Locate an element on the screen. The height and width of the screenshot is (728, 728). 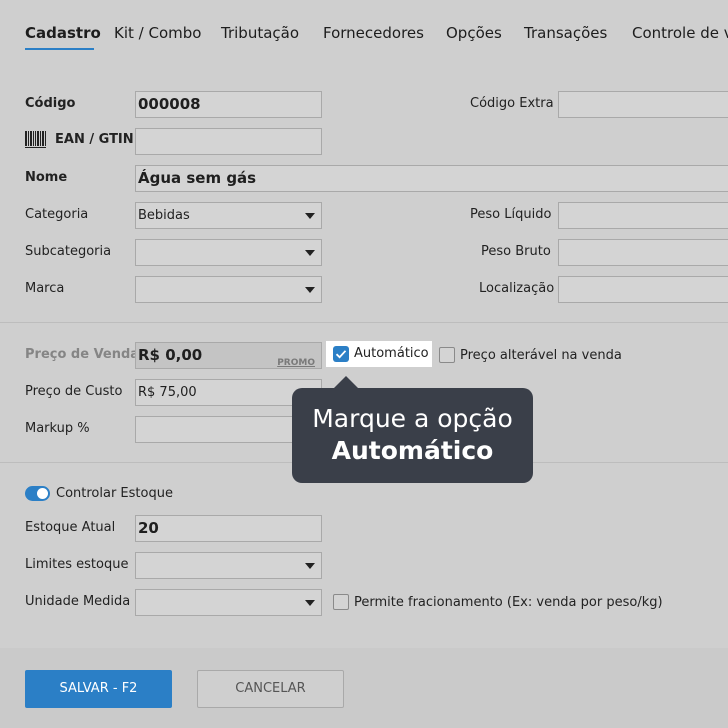
codigo-extra-input is located at coordinates (643, 104).